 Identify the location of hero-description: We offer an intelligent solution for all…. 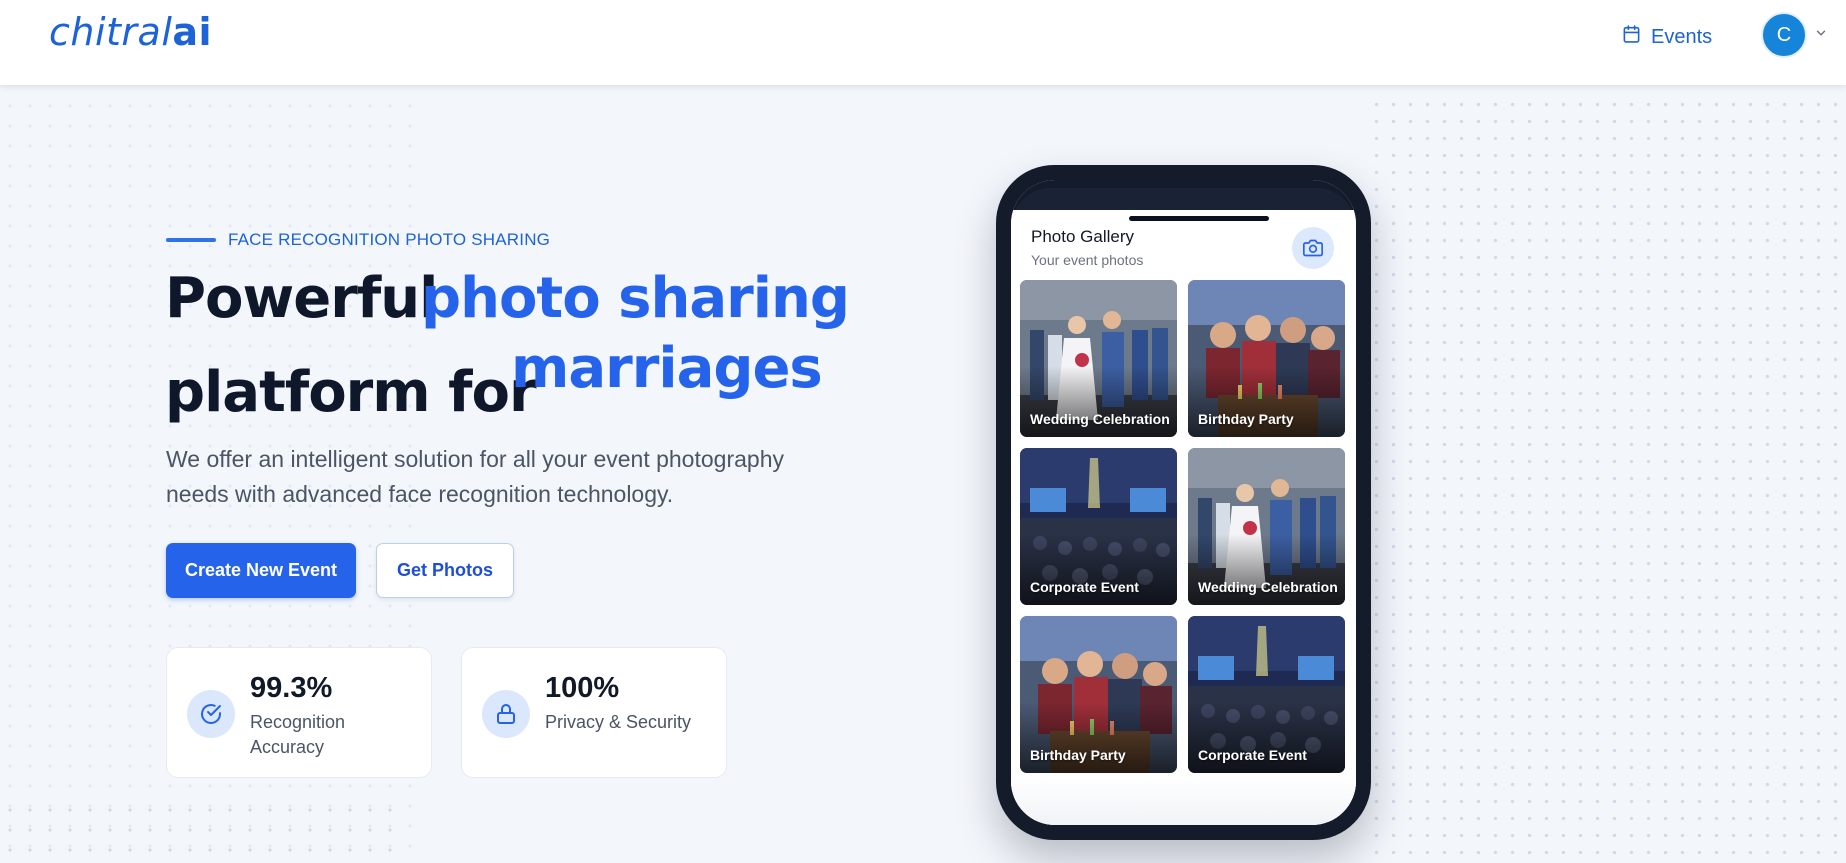
(475, 476).